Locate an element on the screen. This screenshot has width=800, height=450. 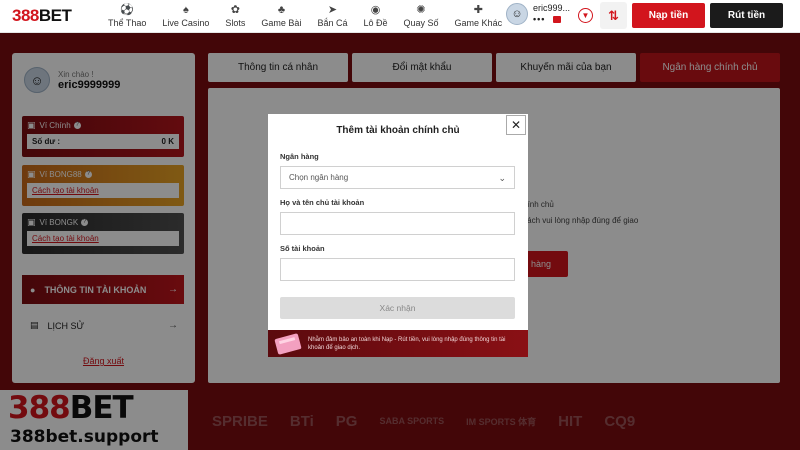
nav-item-game-khac: ✚ Game Khác is located at coordinates (479, 16).